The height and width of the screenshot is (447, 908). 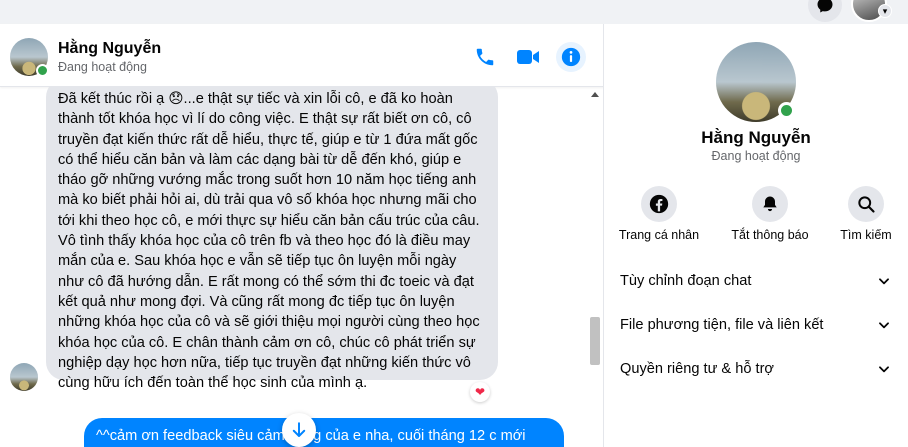 What do you see at coordinates (595, 94) in the screenshot?
I see `scroll-up-arrow-icon` at bounding box center [595, 94].